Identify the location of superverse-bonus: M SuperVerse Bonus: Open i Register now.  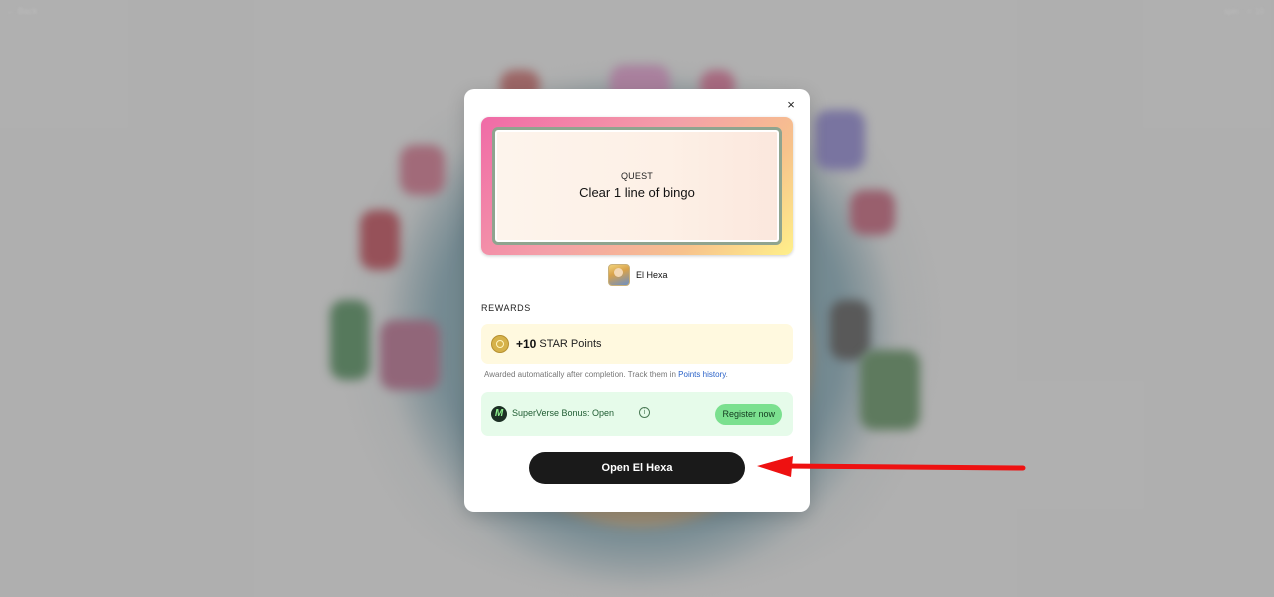
(637, 414).